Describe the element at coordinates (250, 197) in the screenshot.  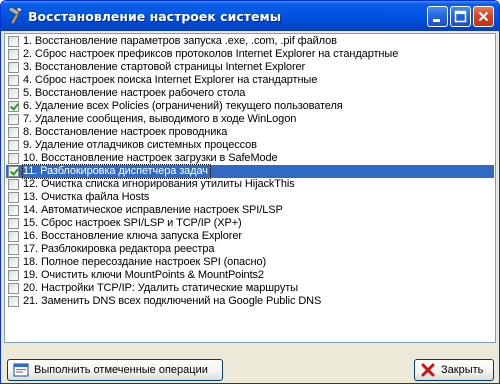
I see `checklist-item: 13. Очистка файла Hosts` at that location.